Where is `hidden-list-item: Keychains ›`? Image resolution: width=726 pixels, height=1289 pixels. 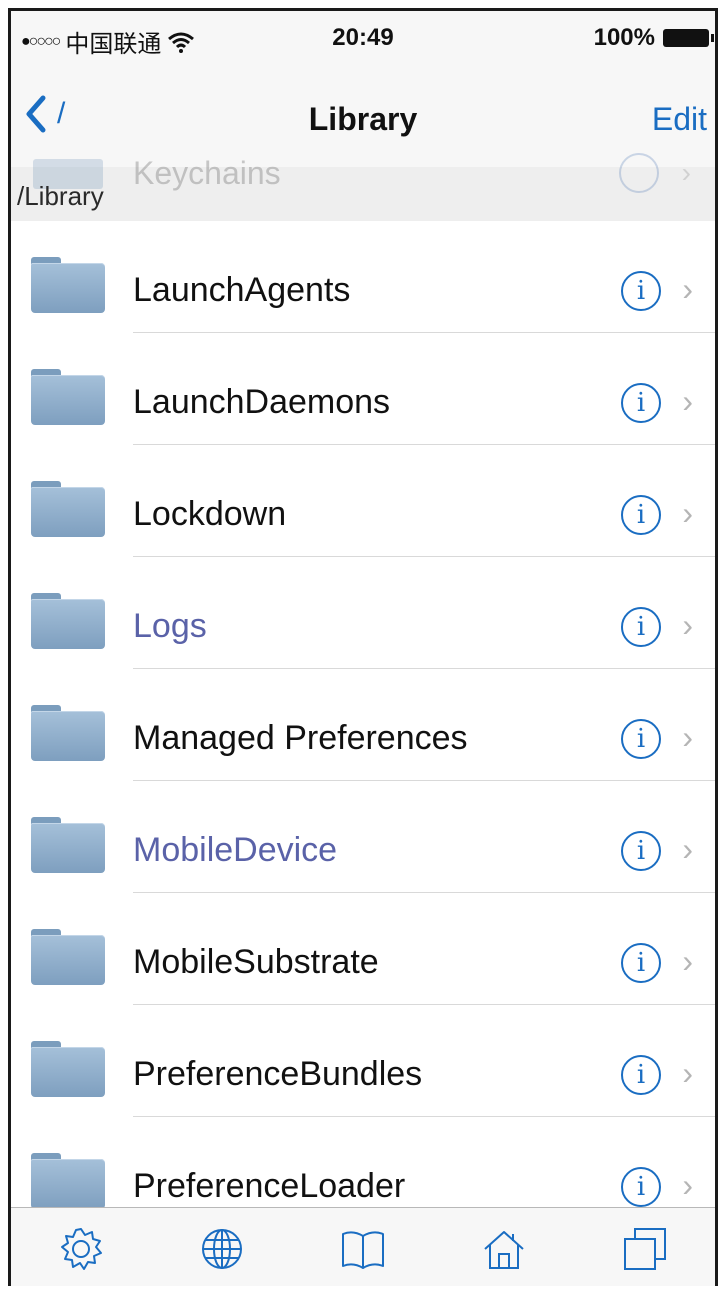
hidden-list-item: Keychains › is located at coordinates (363, 183).